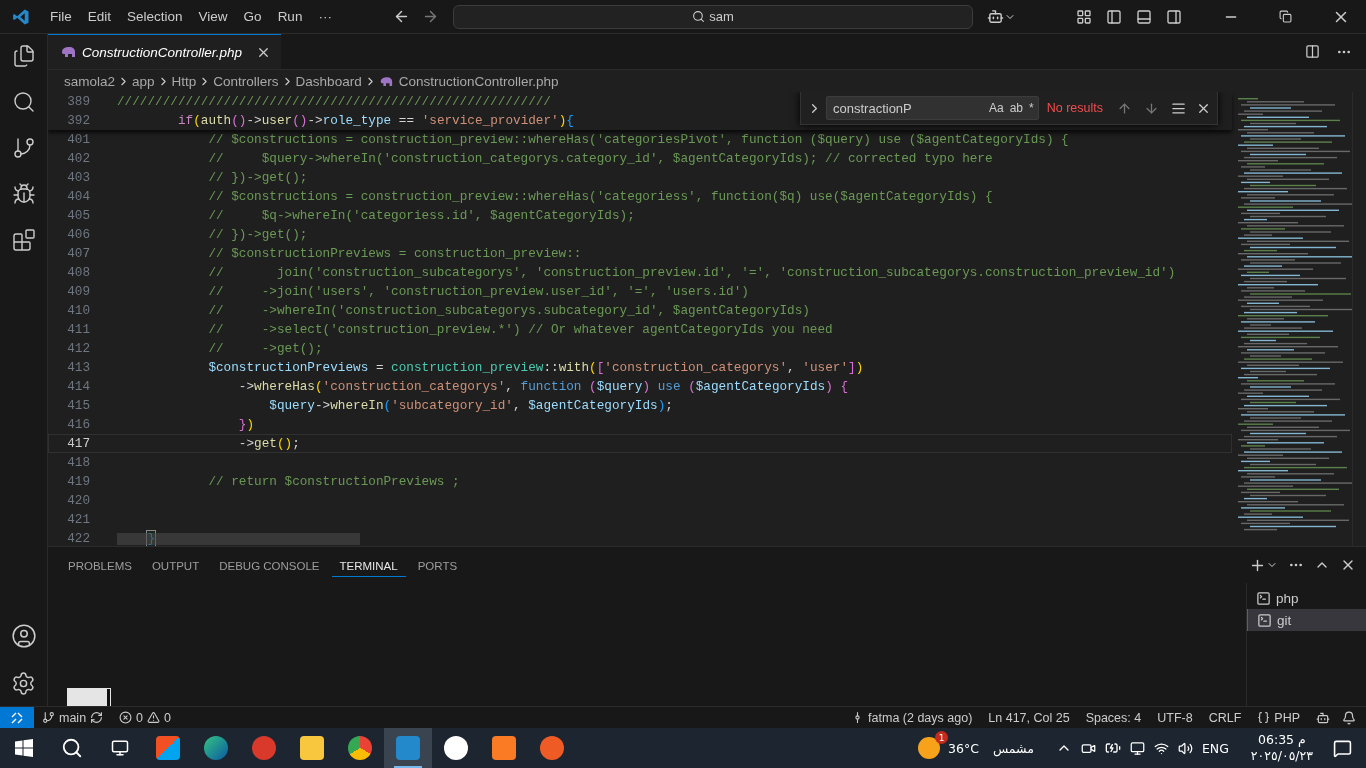 This screenshot has width=1366, height=768. What do you see at coordinates (23, 194) in the screenshot?
I see `debug-icon` at bounding box center [23, 194].